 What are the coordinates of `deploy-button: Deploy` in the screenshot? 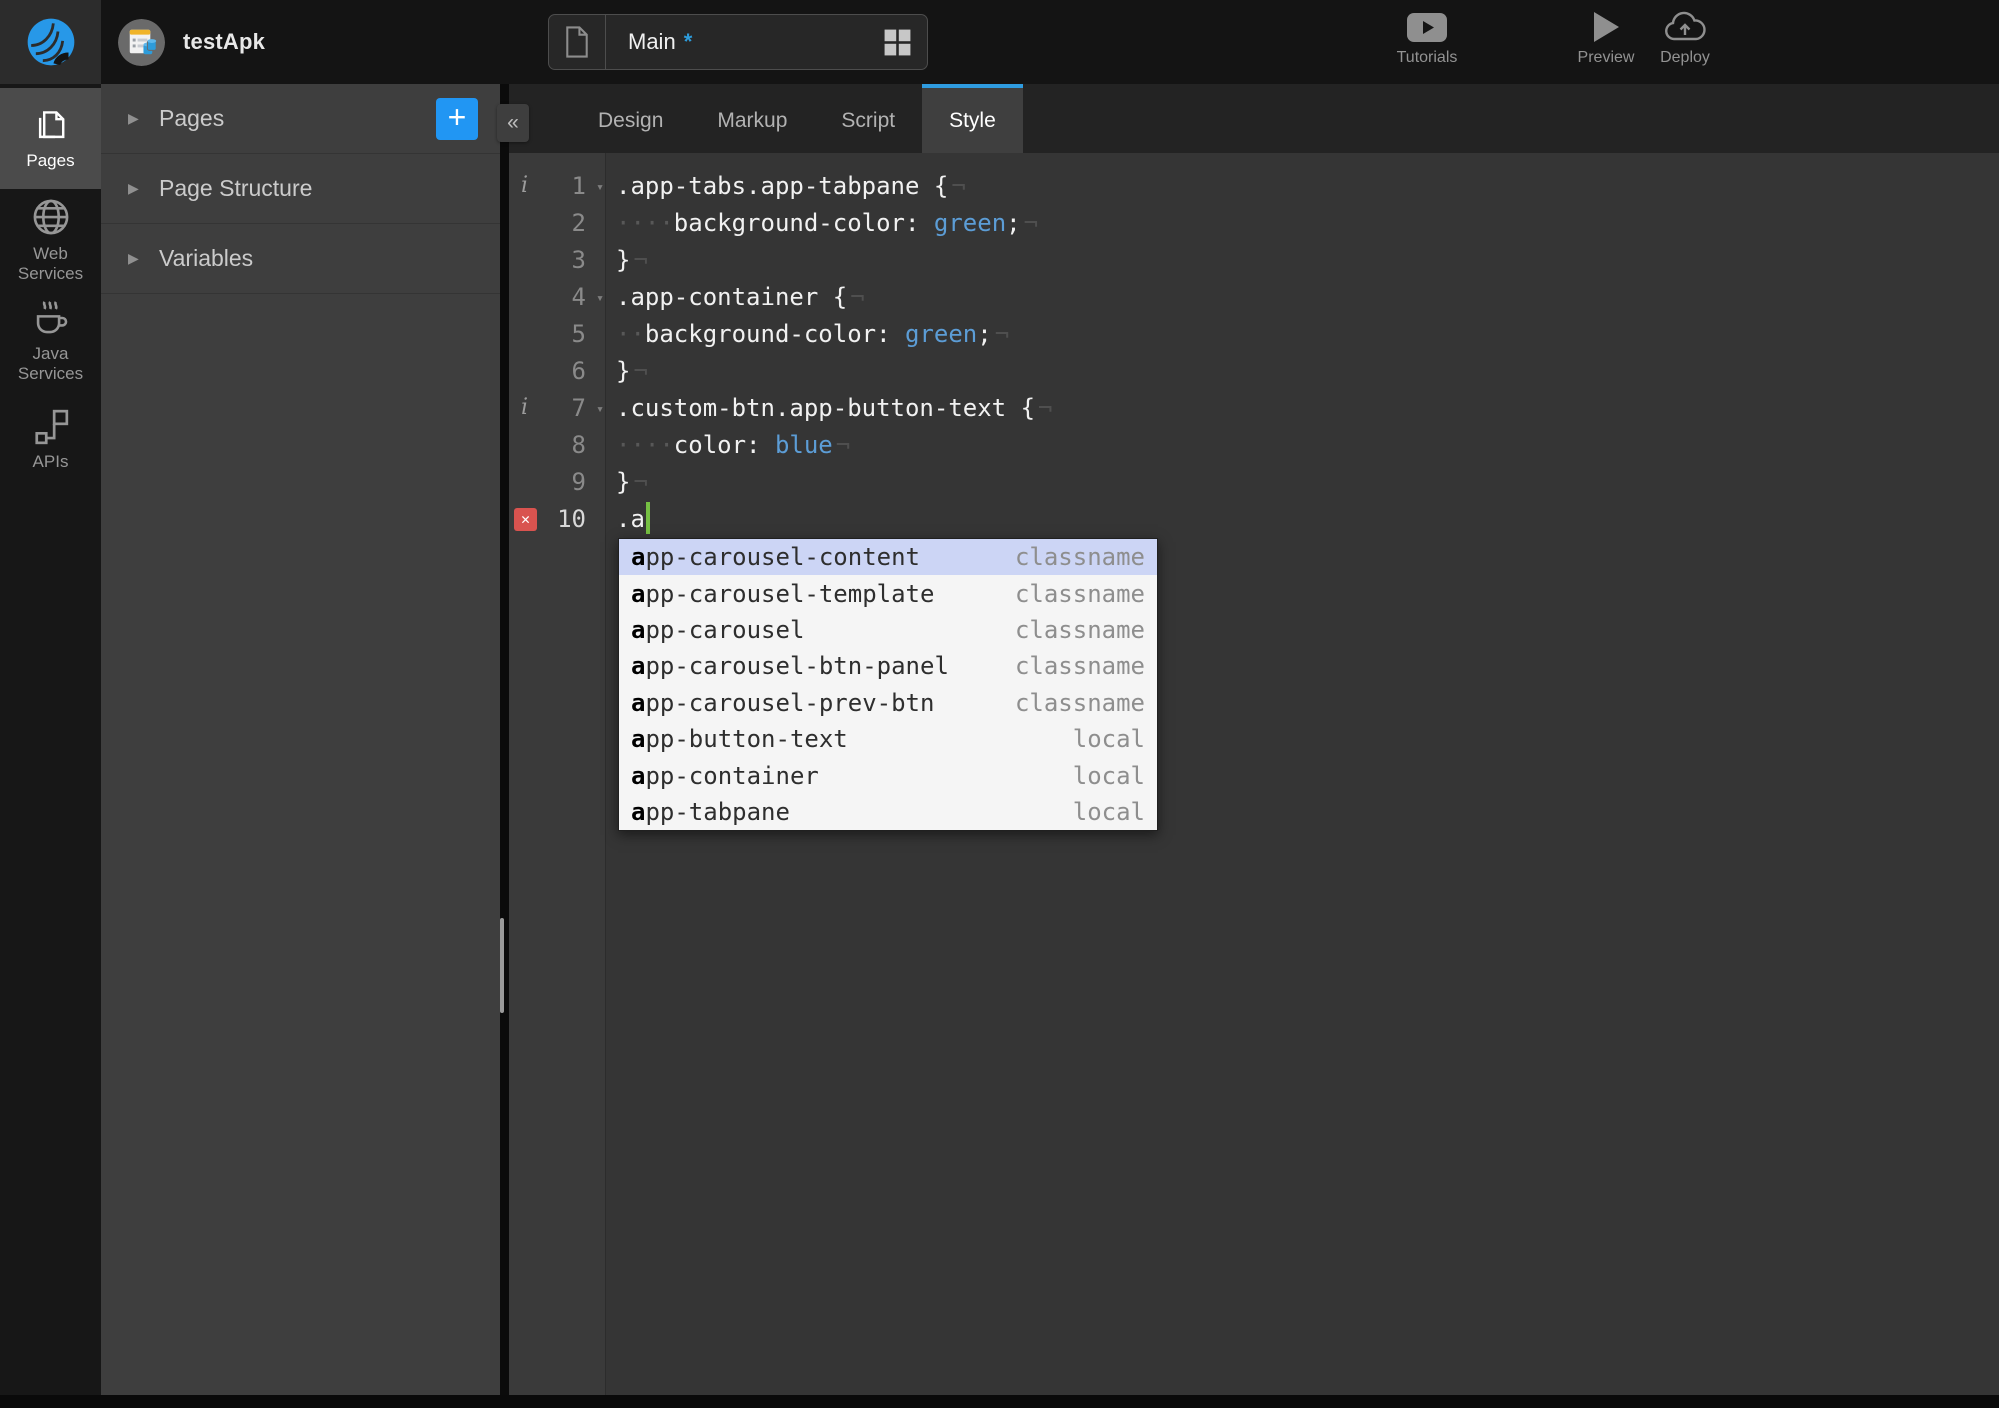 It's located at (1685, 43).